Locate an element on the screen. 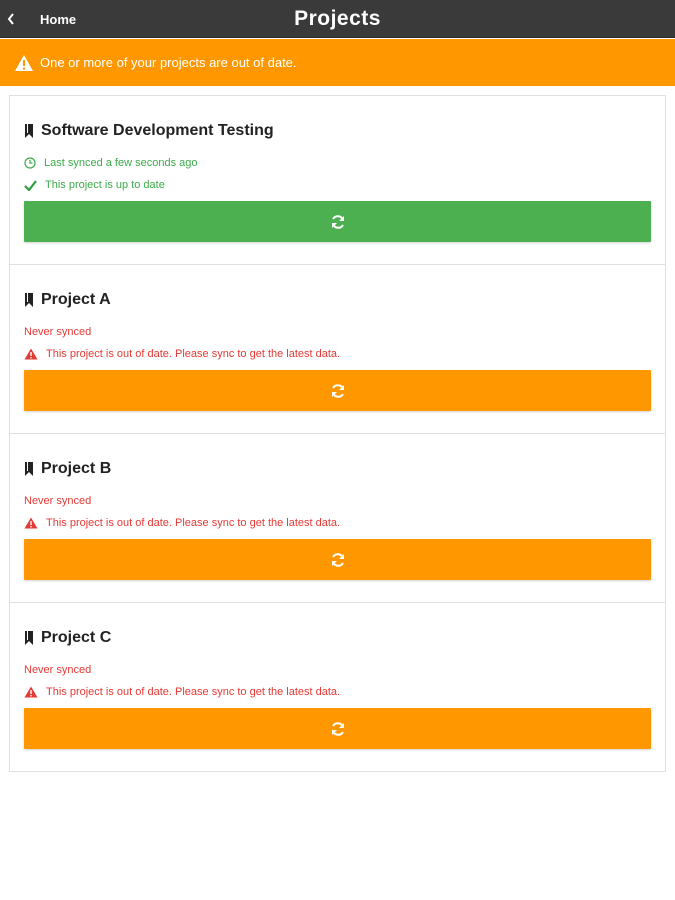 This screenshot has height=900, width=675. project-name: Project C is located at coordinates (76, 637).